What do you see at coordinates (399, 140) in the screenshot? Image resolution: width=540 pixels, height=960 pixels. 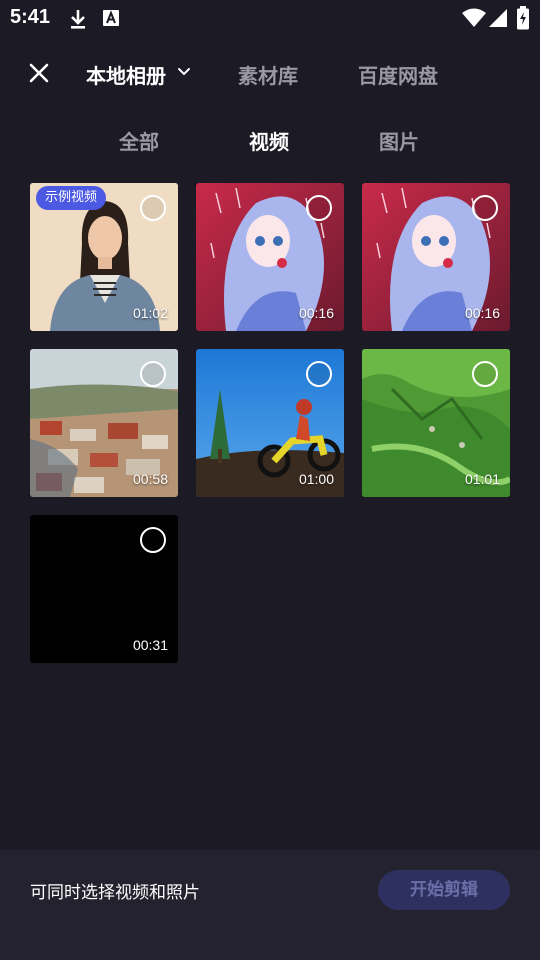 I see `tab-image: 图片` at bounding box center [399, 140].